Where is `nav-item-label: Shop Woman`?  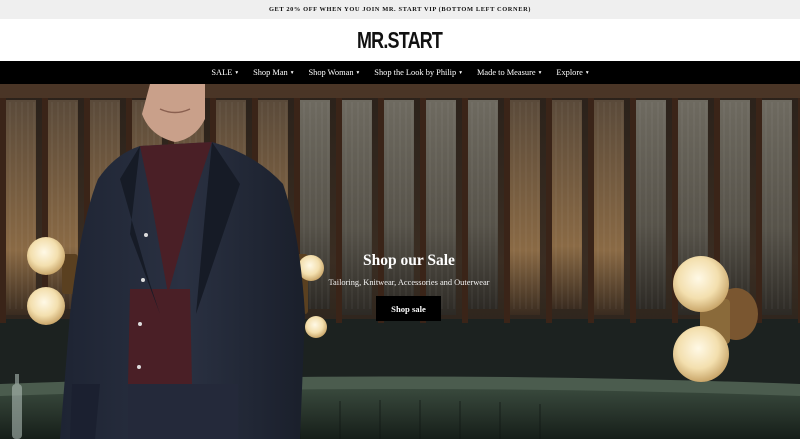
nav-item-label: Shop Woman is located at coordinates (331, 72).